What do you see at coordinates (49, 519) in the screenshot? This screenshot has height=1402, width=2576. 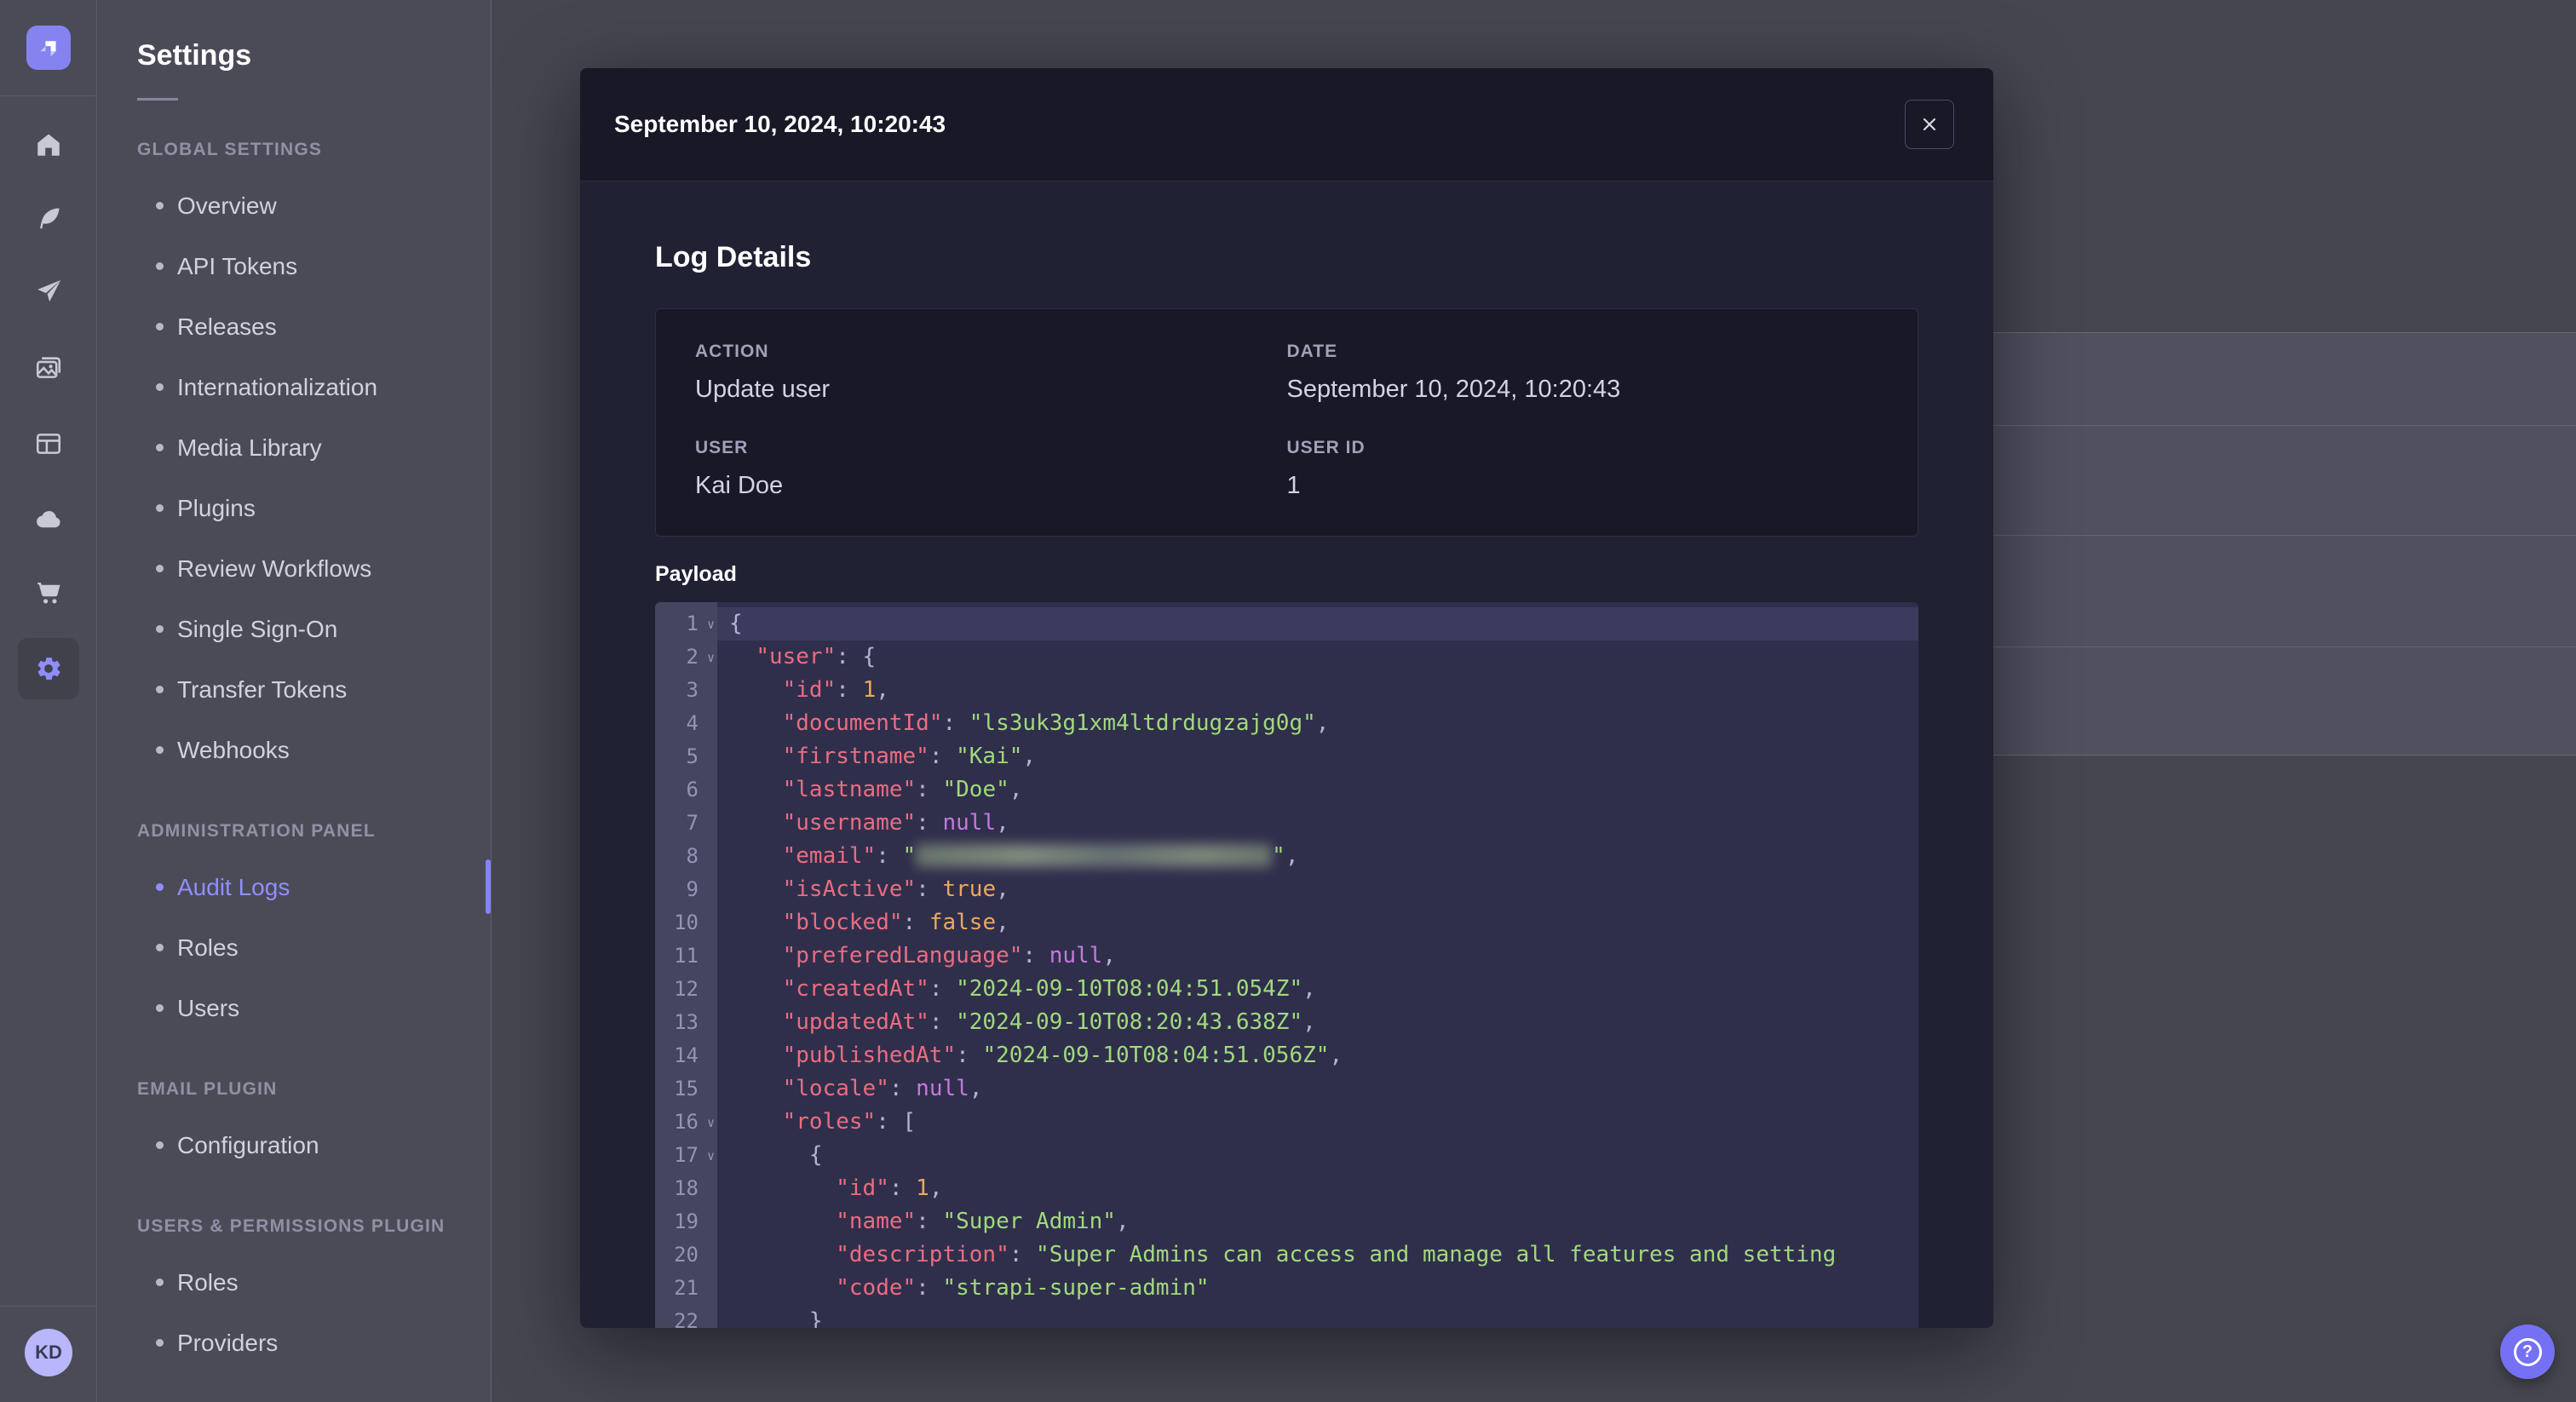 I see `cloud-icon` at bounding box center [49, 519].